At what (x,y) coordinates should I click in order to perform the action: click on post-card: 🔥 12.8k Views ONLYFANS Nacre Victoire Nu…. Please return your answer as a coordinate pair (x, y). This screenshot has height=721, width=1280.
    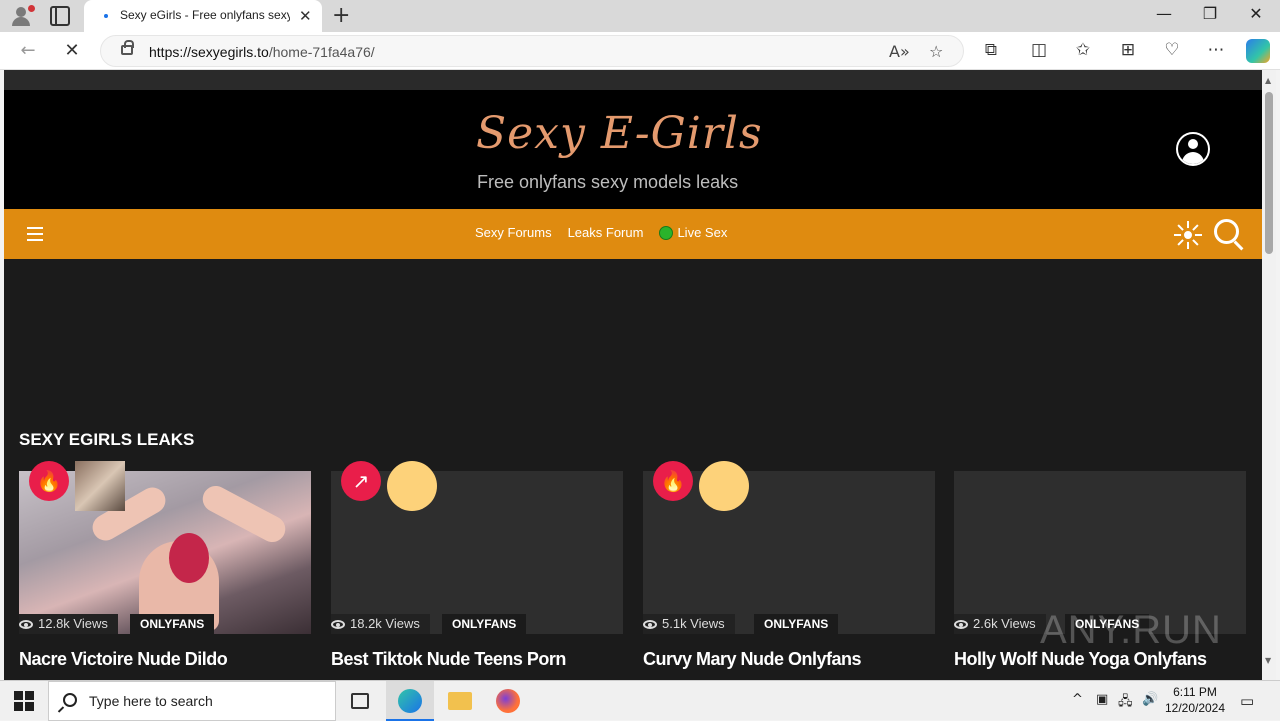
    Looking at the image, I should click on (165, 570).